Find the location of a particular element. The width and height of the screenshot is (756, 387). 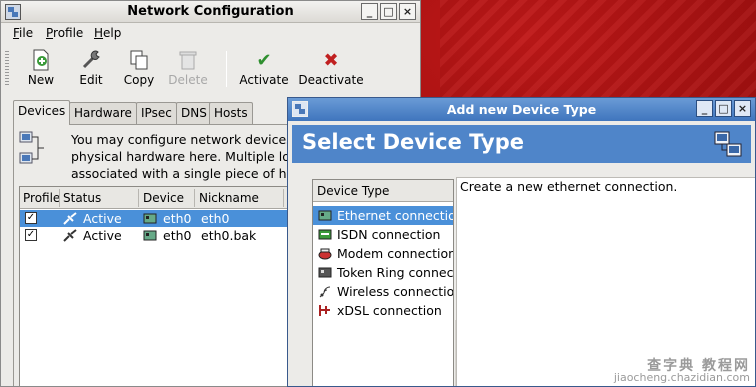

token-ring-icon is located at coordinates (325, 272).